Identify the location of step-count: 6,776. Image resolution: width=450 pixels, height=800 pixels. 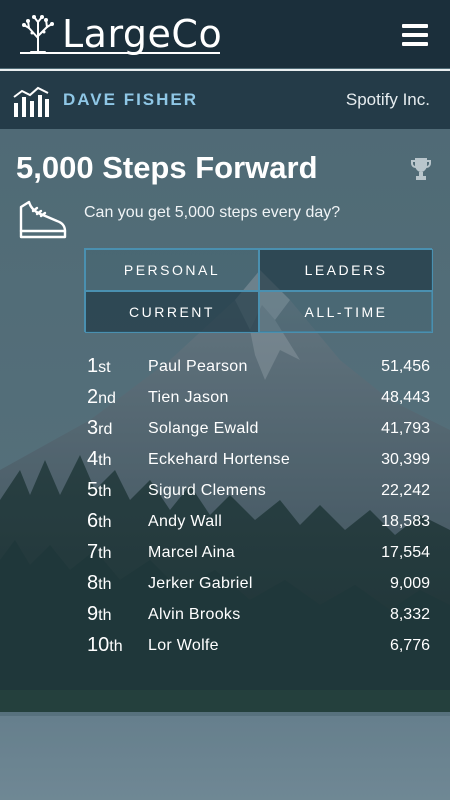
(409, 645).